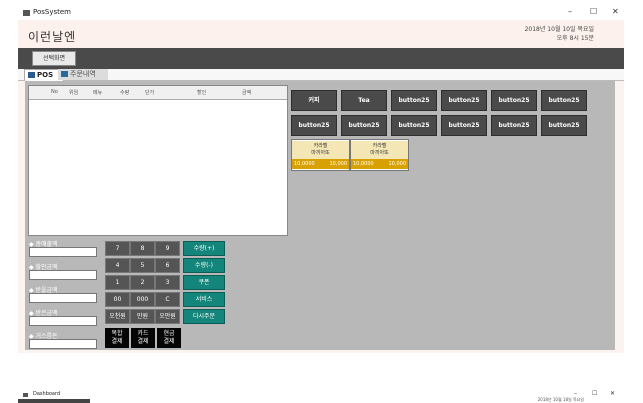 The height and width of the screenshot is (403, 643). What do you see at coordinates (167, 265) in the screenshot?
I see `key-6: 6` at bounding box center [167, 265].